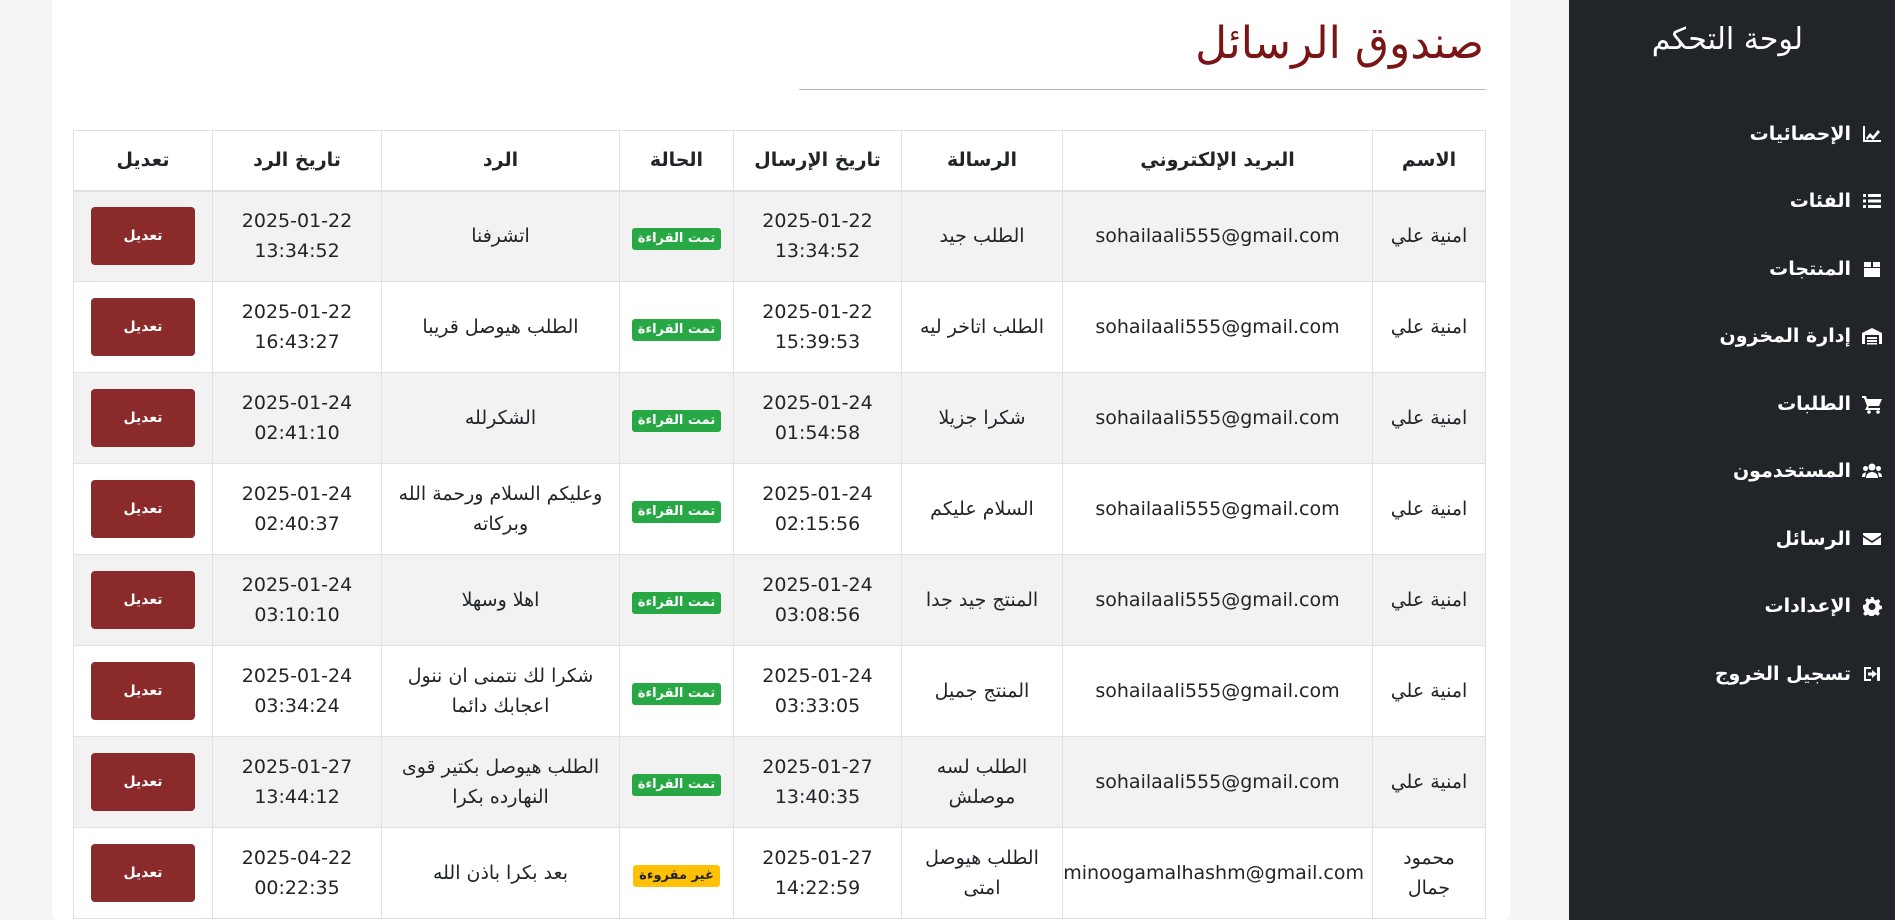  I want to click on sidebar-item-orders: الطلبات, so click(1732, 404).